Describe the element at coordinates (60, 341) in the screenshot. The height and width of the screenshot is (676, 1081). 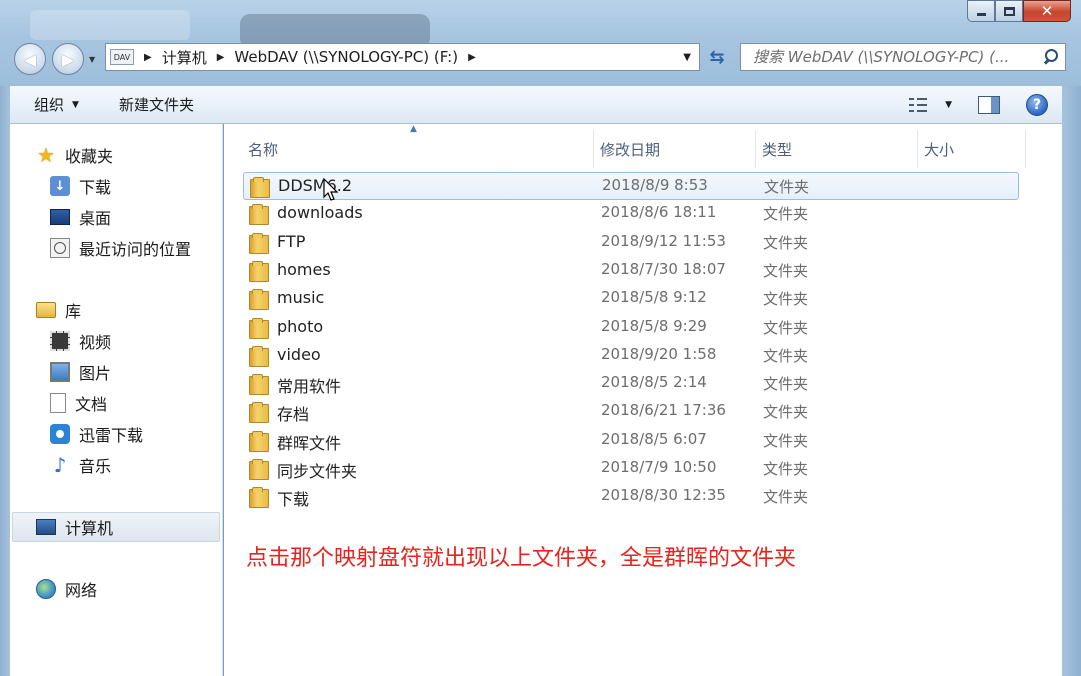
I see `video-library-icon` at that location.